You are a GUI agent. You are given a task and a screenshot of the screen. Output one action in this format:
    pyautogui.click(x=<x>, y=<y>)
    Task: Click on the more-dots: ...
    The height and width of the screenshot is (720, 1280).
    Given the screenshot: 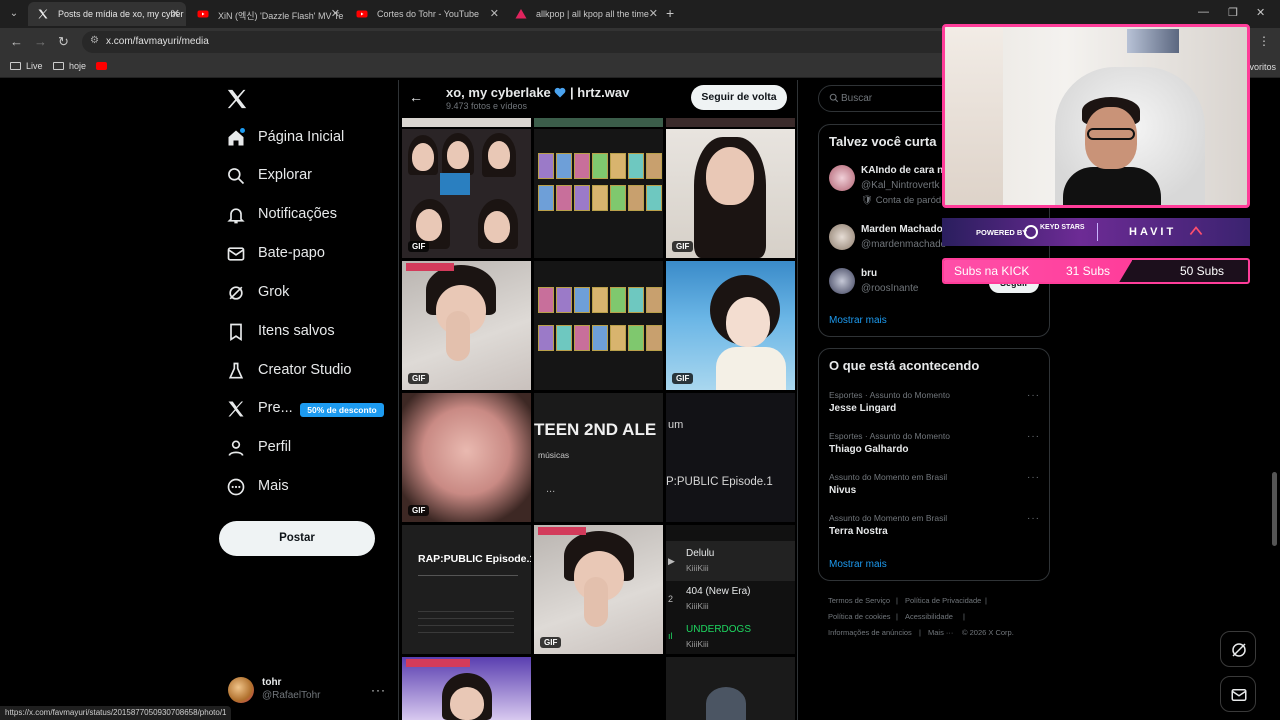 What is the action you would take?
    pyautogui.click(x=551, y=489)
    